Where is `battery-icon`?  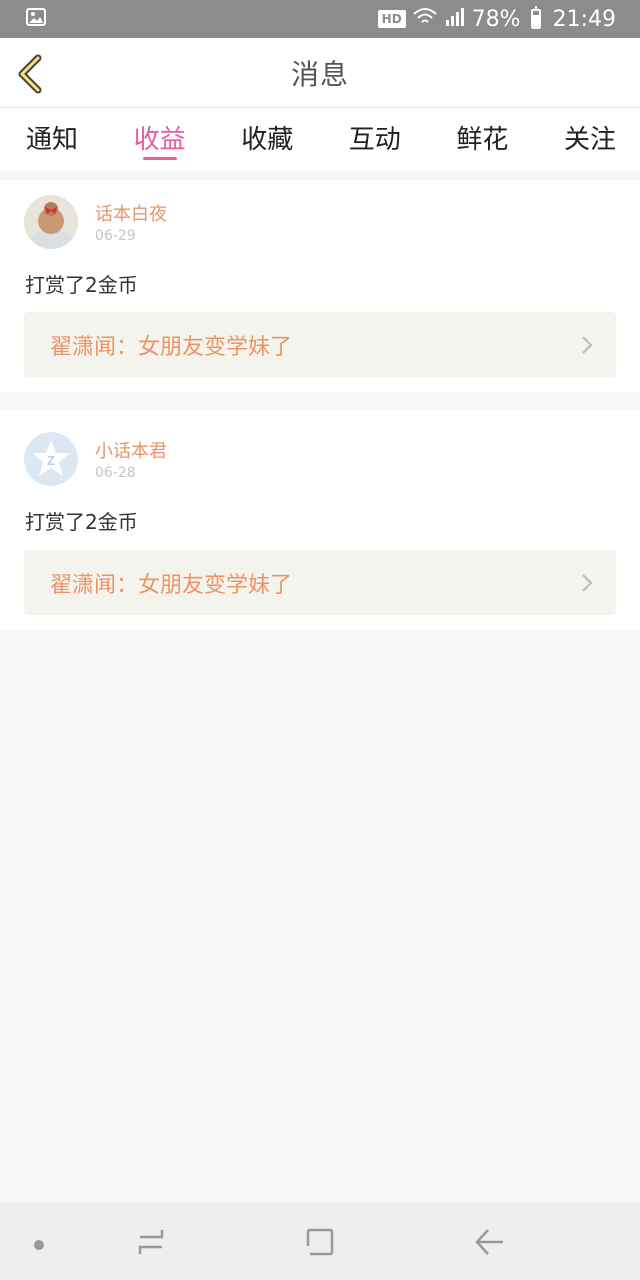 battery-icon is located at coordinates (535, 17).